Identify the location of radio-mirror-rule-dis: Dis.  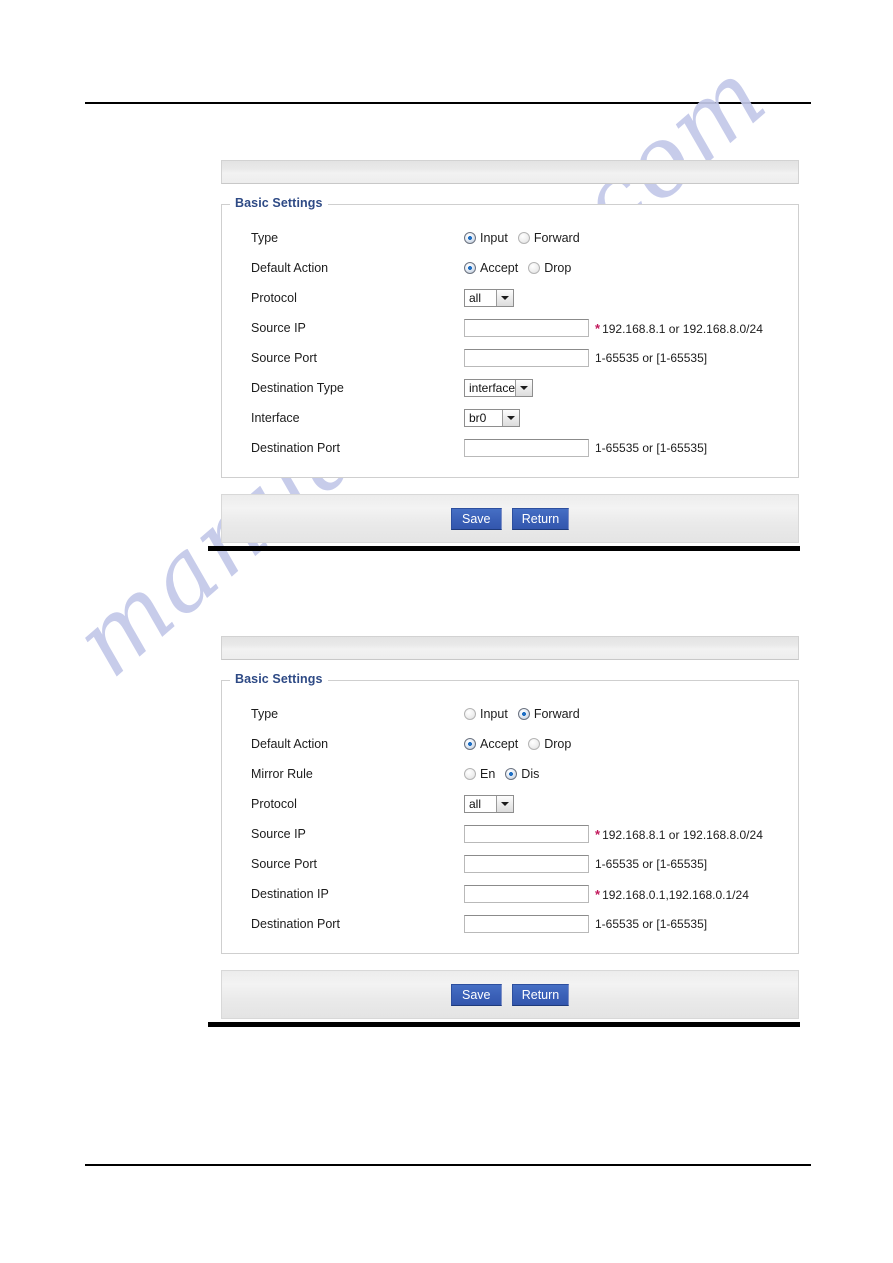
(523, 774).